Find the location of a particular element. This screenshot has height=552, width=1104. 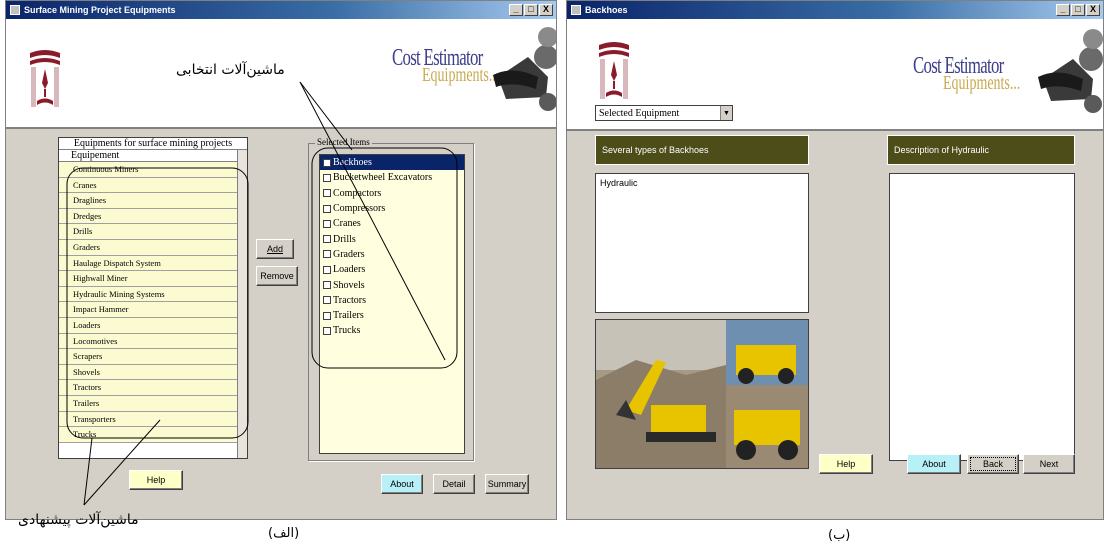

checklist-item: Tractors is located at coordinates (392, 300).